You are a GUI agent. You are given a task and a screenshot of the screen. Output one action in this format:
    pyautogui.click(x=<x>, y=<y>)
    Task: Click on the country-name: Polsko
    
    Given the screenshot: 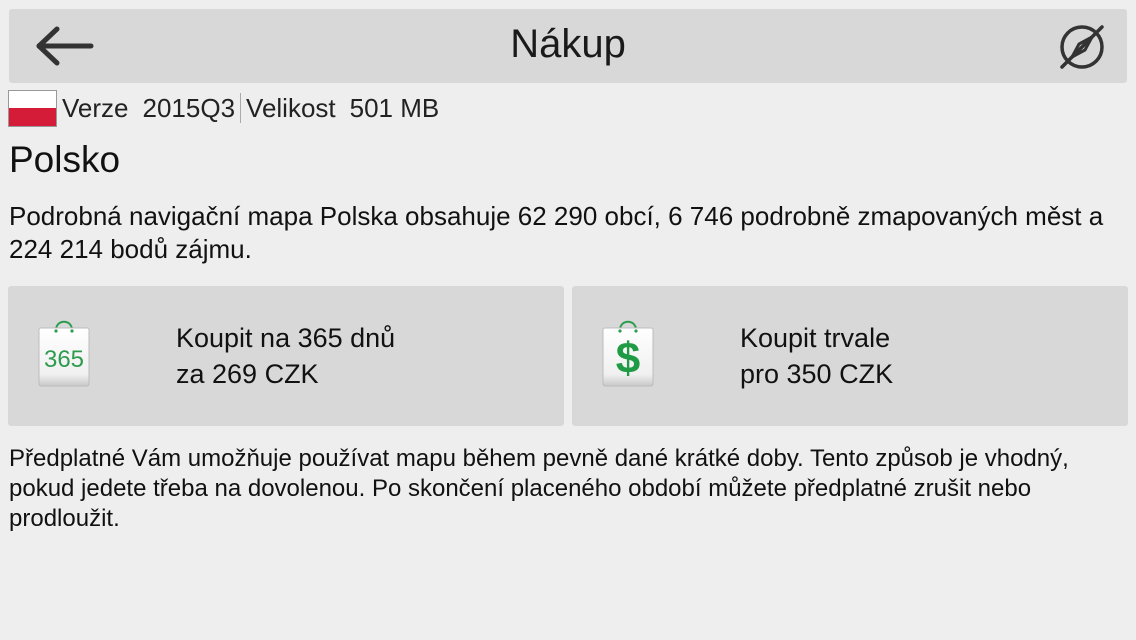 What is the action you would take?
    pyautogui.click(x=65, y=159)
    